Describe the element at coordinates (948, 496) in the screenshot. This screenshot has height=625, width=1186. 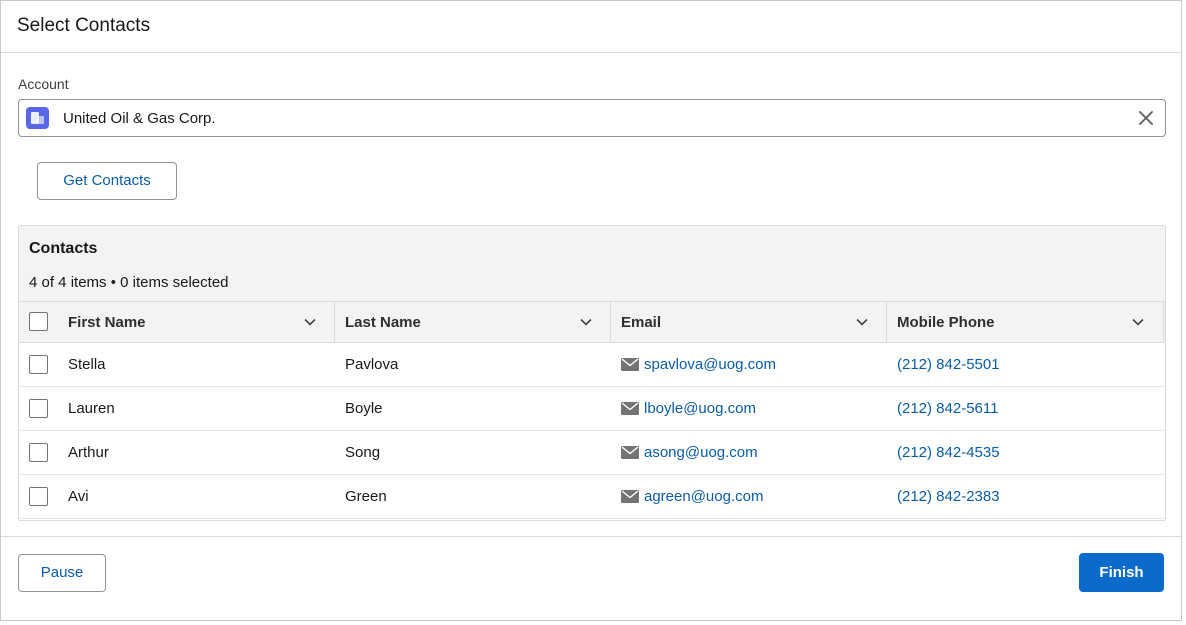
I see `phone-link: (212) 842-2383` at that location.